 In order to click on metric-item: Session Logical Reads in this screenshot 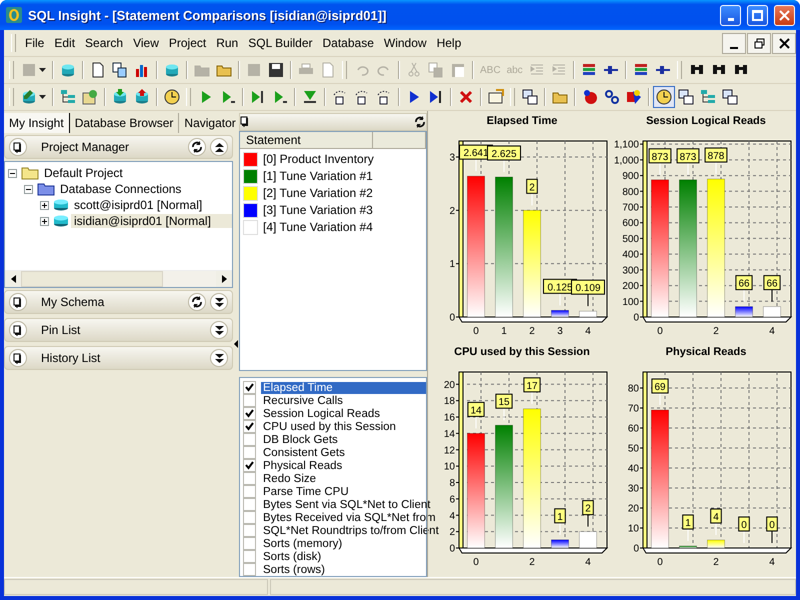, I will do `click(321, 414)`.